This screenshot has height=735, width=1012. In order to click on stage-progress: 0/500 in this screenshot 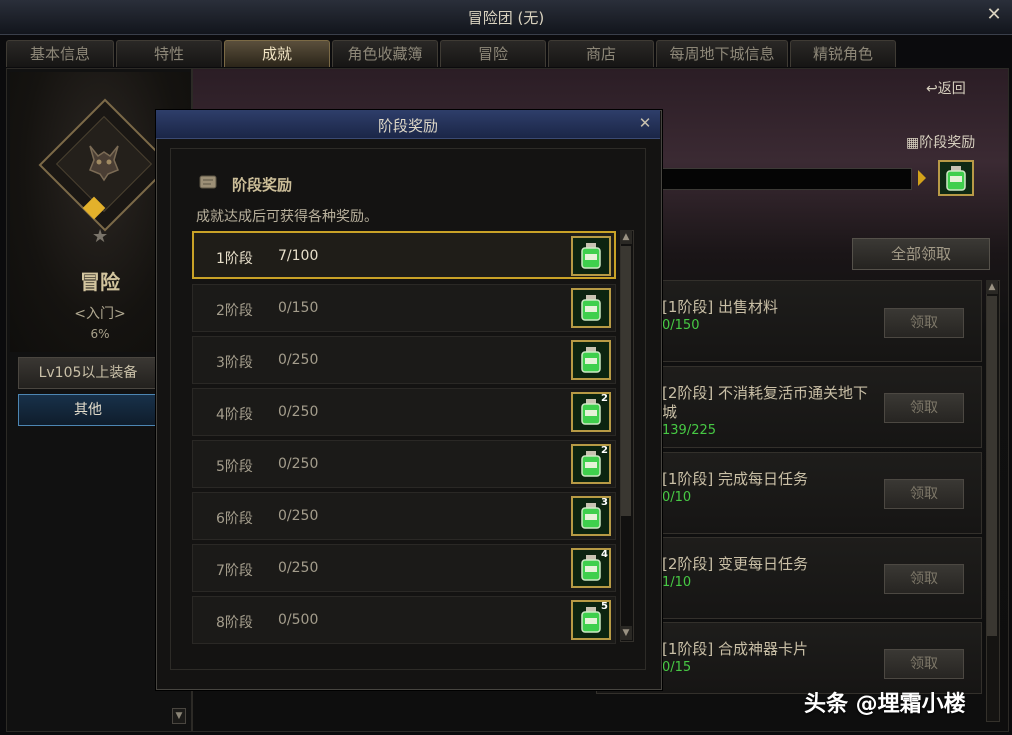, I will do `click(298, 620)`.